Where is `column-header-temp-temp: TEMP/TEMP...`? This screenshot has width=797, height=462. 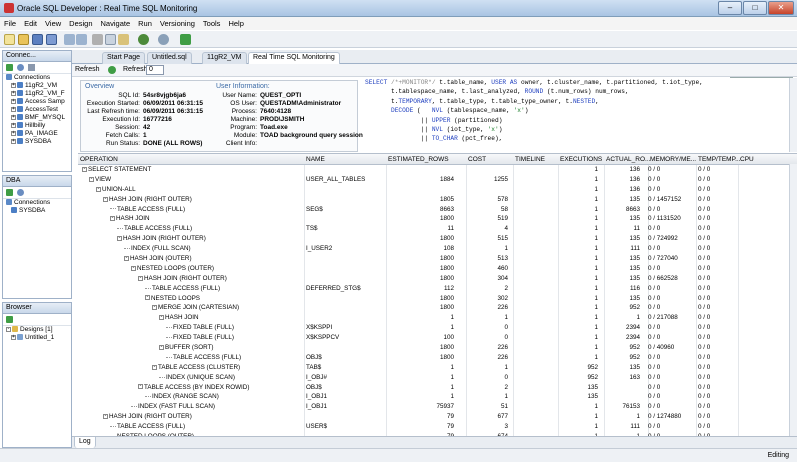
column-header-temp-temp: TEMP/TEMP... is located at coordinates (719, 159).